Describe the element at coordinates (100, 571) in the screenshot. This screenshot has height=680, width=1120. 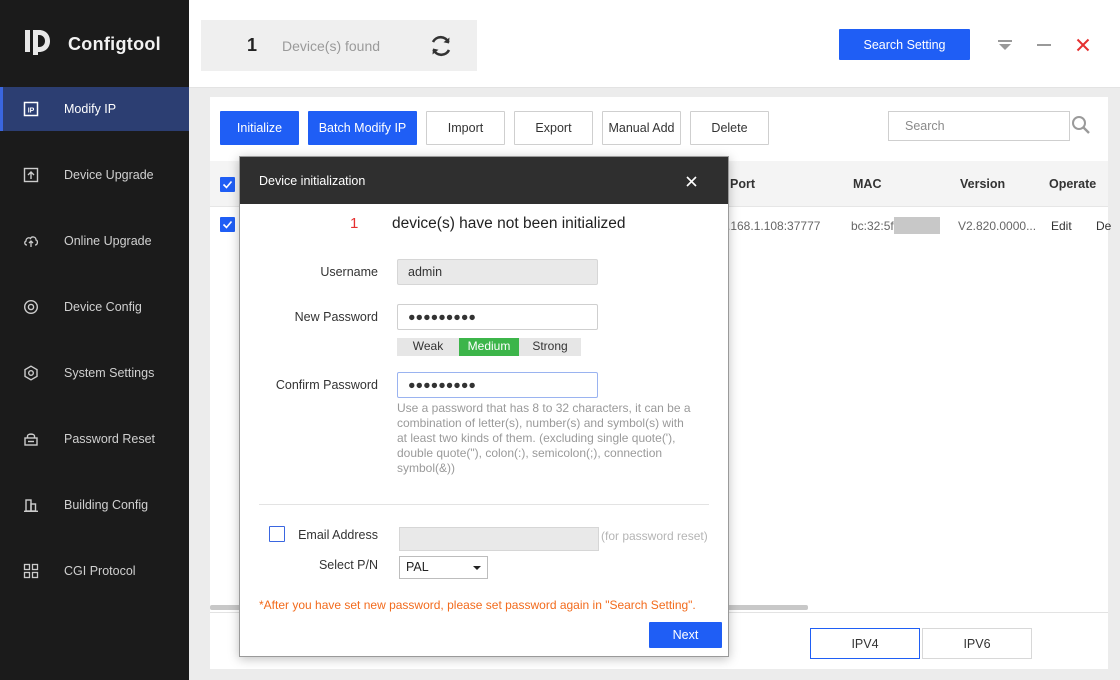
I see `sidebar-item-label: CGI Protocol` at that location.